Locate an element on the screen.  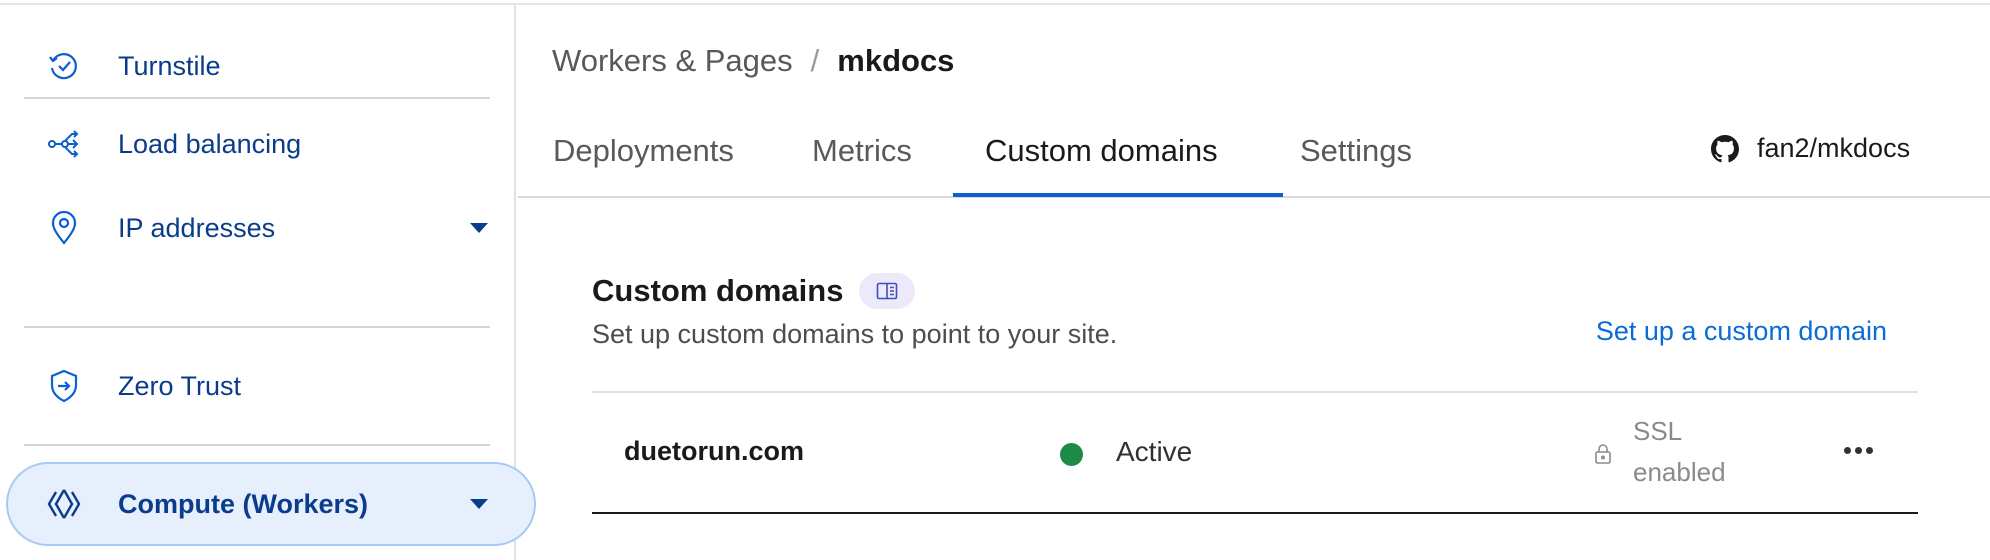
shield-icon is located at coordinates (64, 386).